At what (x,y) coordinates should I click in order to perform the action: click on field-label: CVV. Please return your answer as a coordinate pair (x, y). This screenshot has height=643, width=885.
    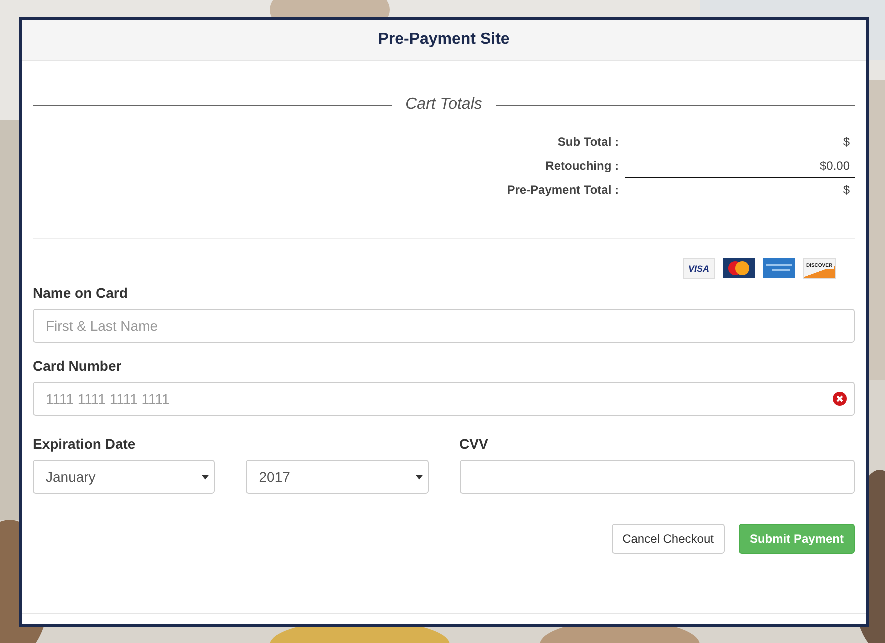
    Looking at the image, I should click on (475, 444).